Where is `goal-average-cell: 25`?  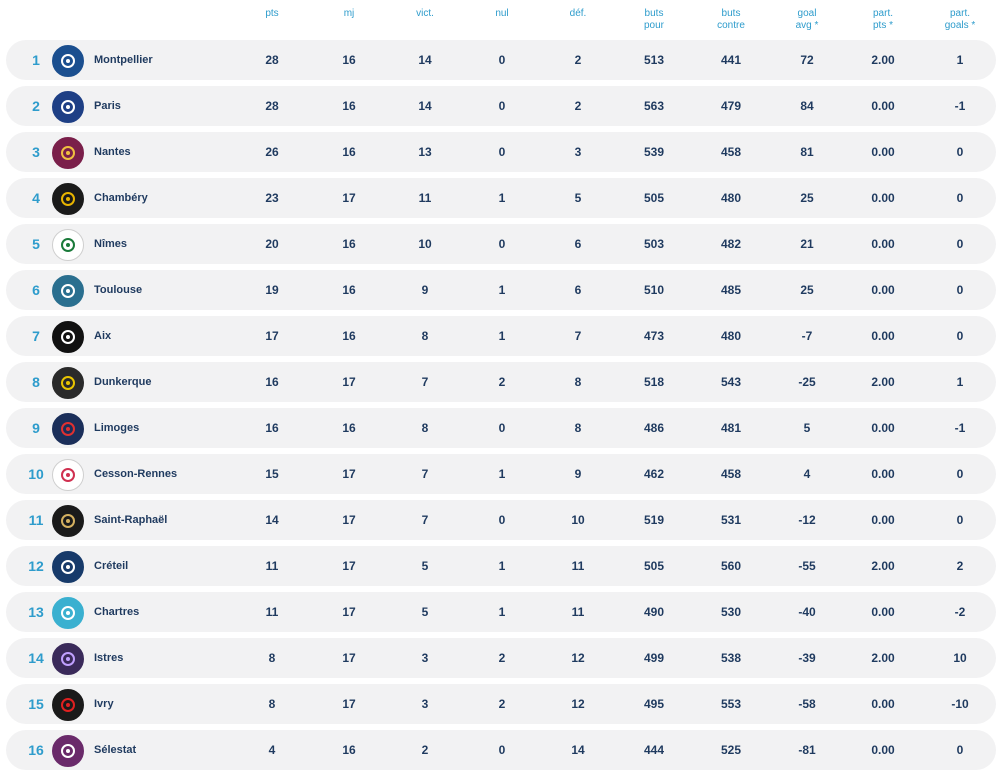
goal-average-cell: 25 is located at coordinates (807, 290).